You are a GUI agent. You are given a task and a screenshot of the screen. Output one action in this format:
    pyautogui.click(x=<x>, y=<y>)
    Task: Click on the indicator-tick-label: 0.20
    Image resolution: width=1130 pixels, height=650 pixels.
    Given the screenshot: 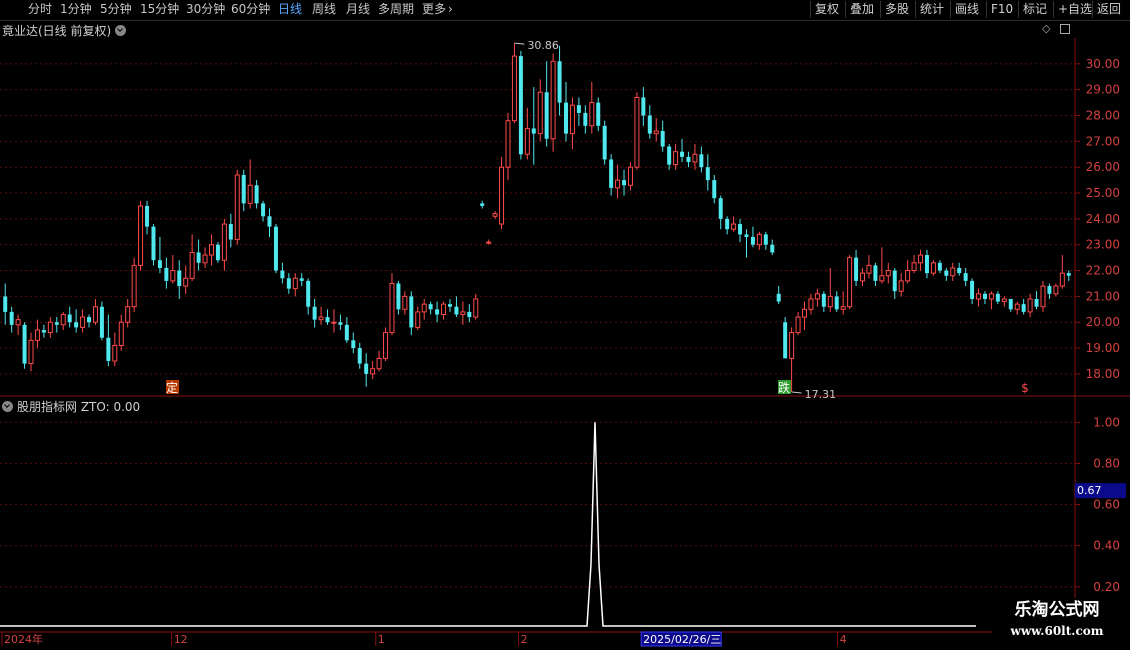 What is the action you would take?
    pyautogui.click(x=1106, y=587)
    